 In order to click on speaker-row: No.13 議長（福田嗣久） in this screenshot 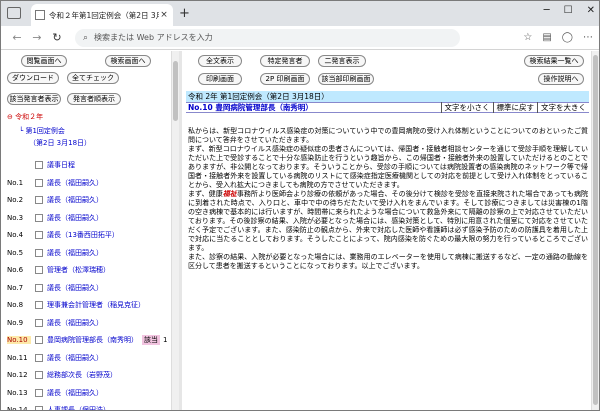, I will do `click(89, 393)`.